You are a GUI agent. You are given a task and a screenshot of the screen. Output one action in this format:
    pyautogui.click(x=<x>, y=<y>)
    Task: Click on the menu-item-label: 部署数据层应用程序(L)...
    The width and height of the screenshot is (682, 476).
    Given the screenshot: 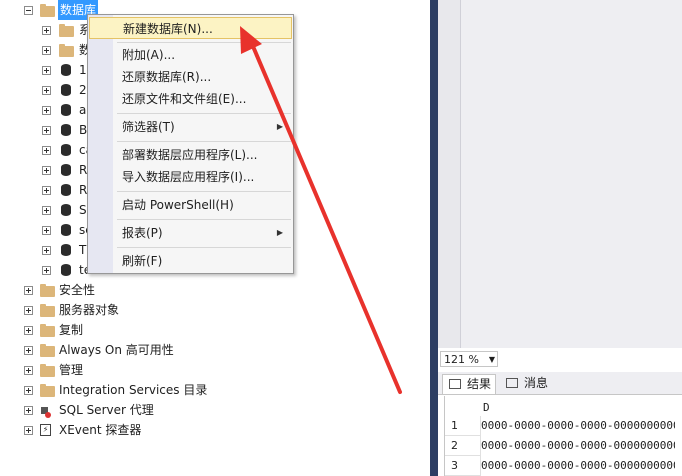 What is the action you would take?
    pyautogui.click(x=190, y=155)
    